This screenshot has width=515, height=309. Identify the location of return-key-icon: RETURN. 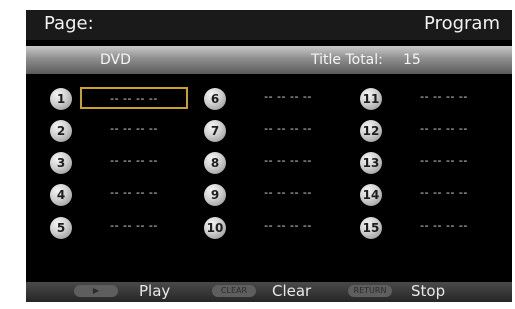
(370, 291).